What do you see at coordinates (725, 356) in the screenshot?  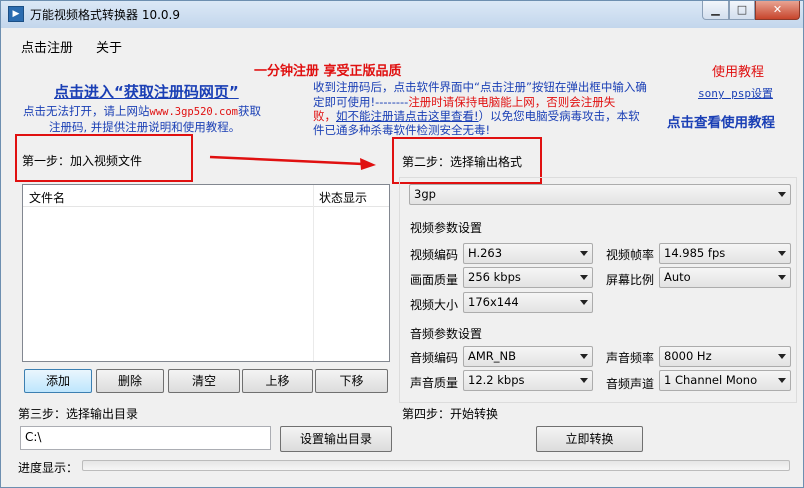 I see `audio-rate-select: 8000 Hz` at bounding box center [725, 356].